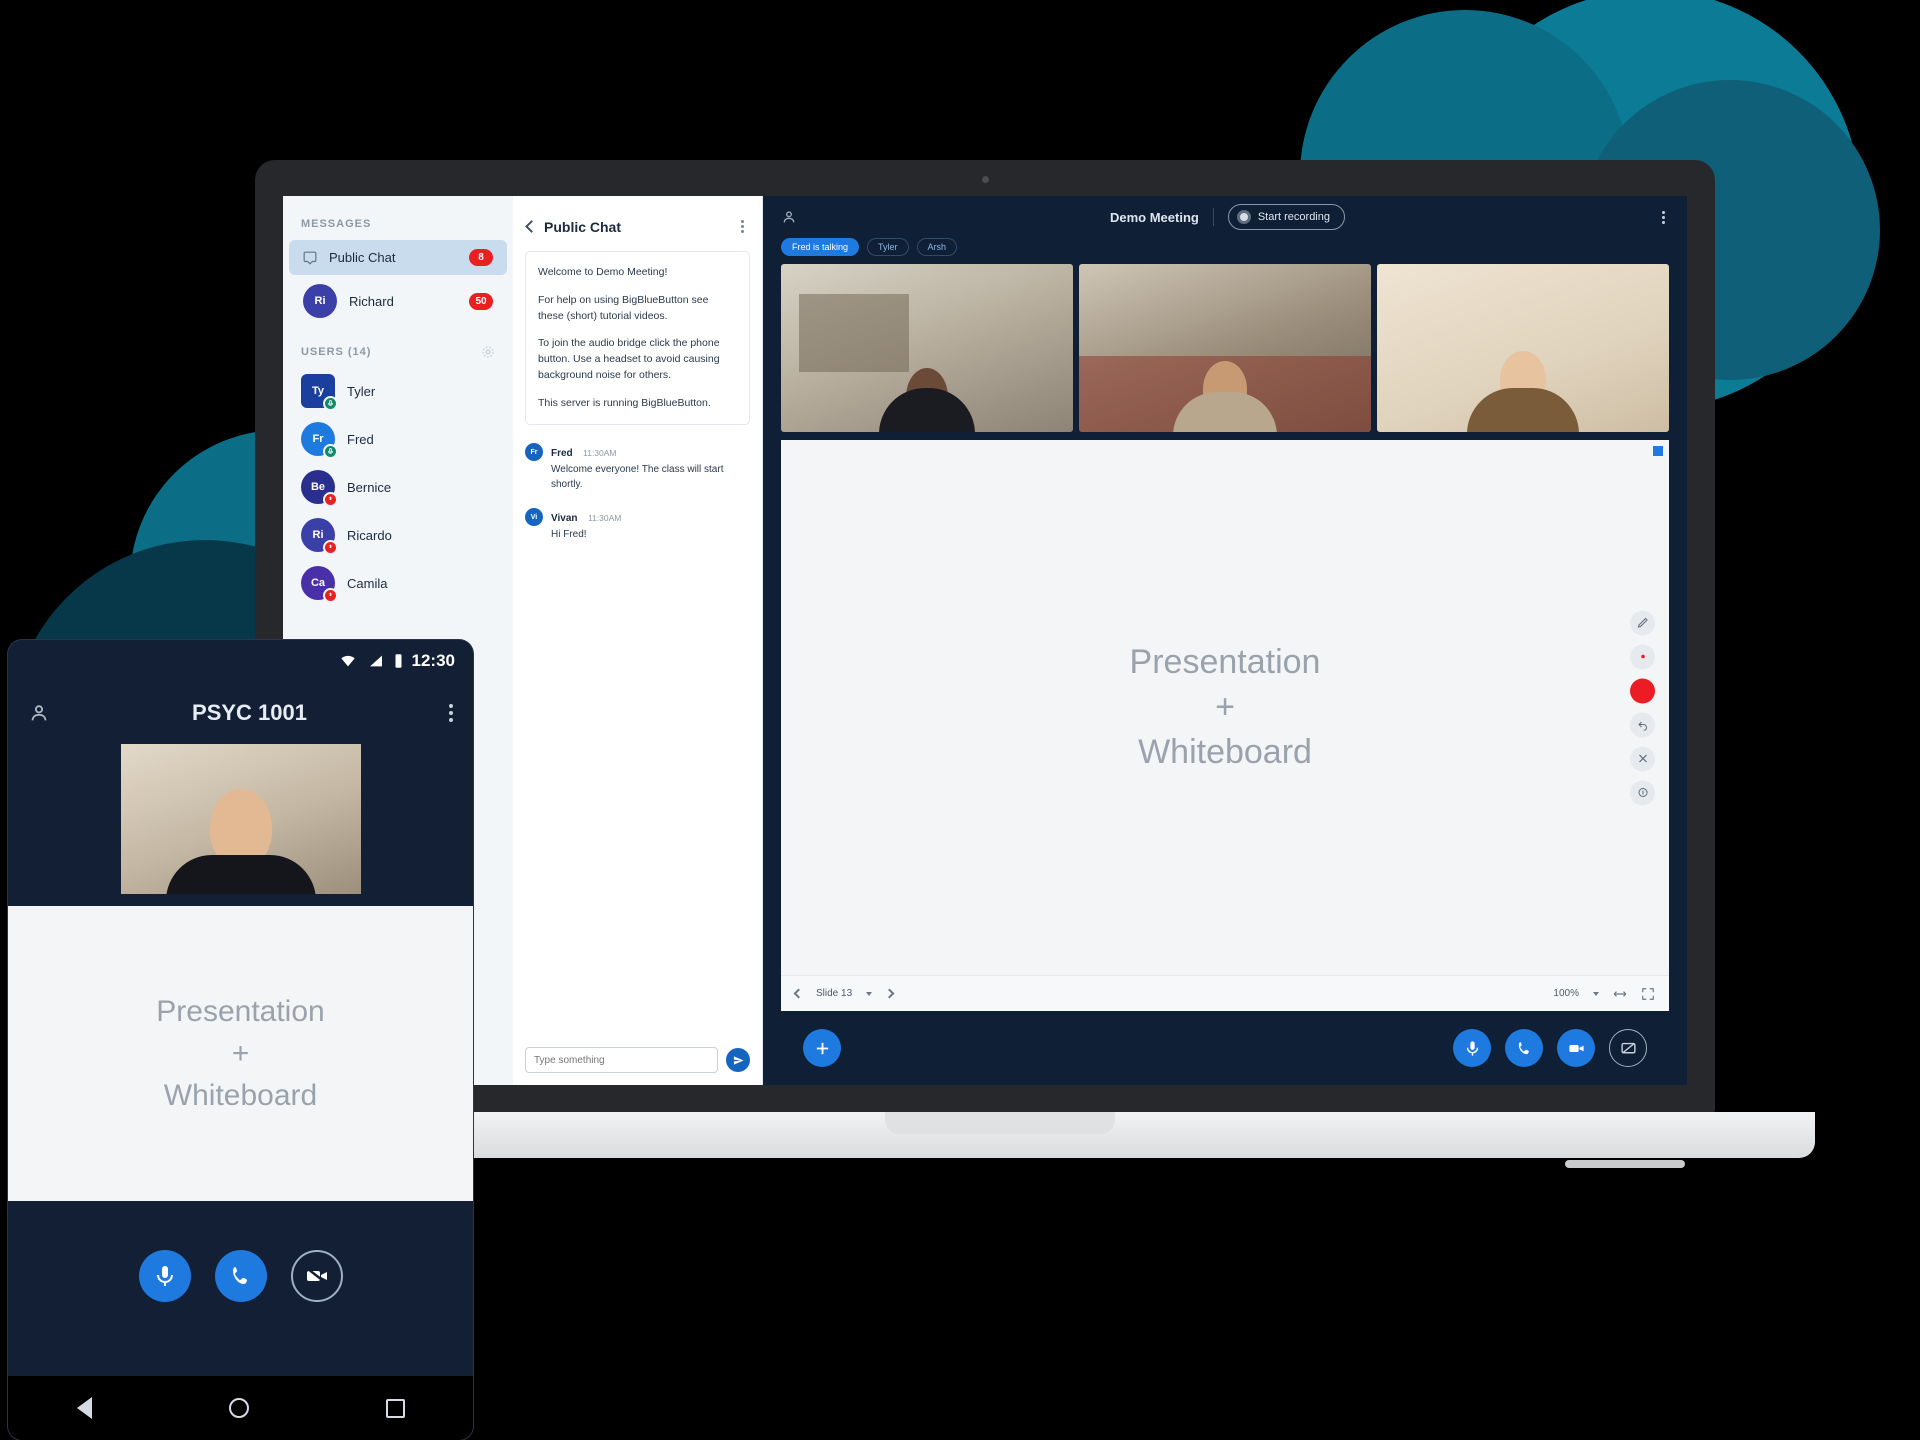 This screenshot has width=1920, height=1440. Describe the element at coordinates (1225, 217) in the screenshot. I see `meeting-top-bar: Demo Meeting Start recording` at that location.